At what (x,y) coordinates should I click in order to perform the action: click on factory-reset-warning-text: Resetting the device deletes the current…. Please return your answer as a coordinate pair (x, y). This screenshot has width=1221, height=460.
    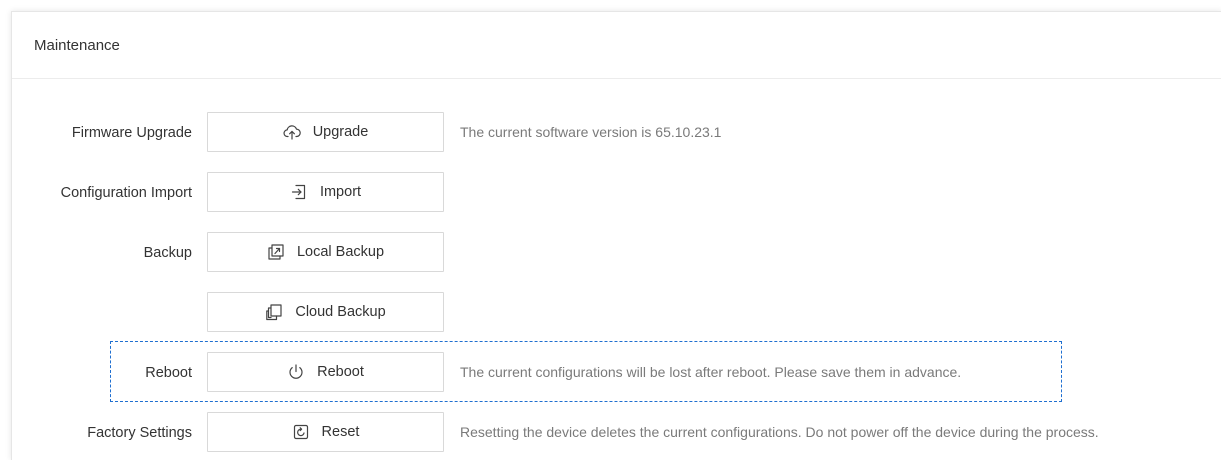
    Looking at the image, I should click on (779, 432).